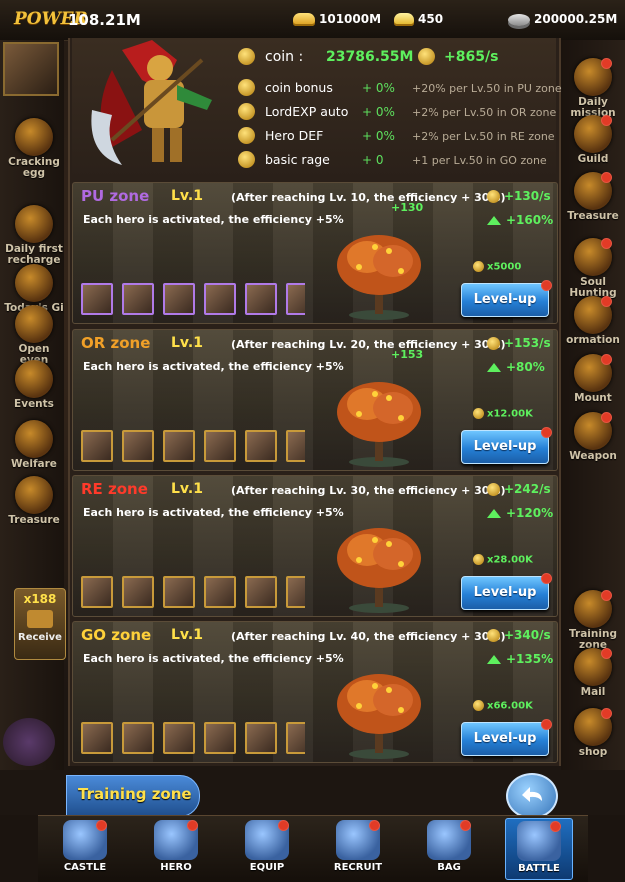 The image size is (625, 882). I want to click on left-side-item: Events, so click(34, 385).